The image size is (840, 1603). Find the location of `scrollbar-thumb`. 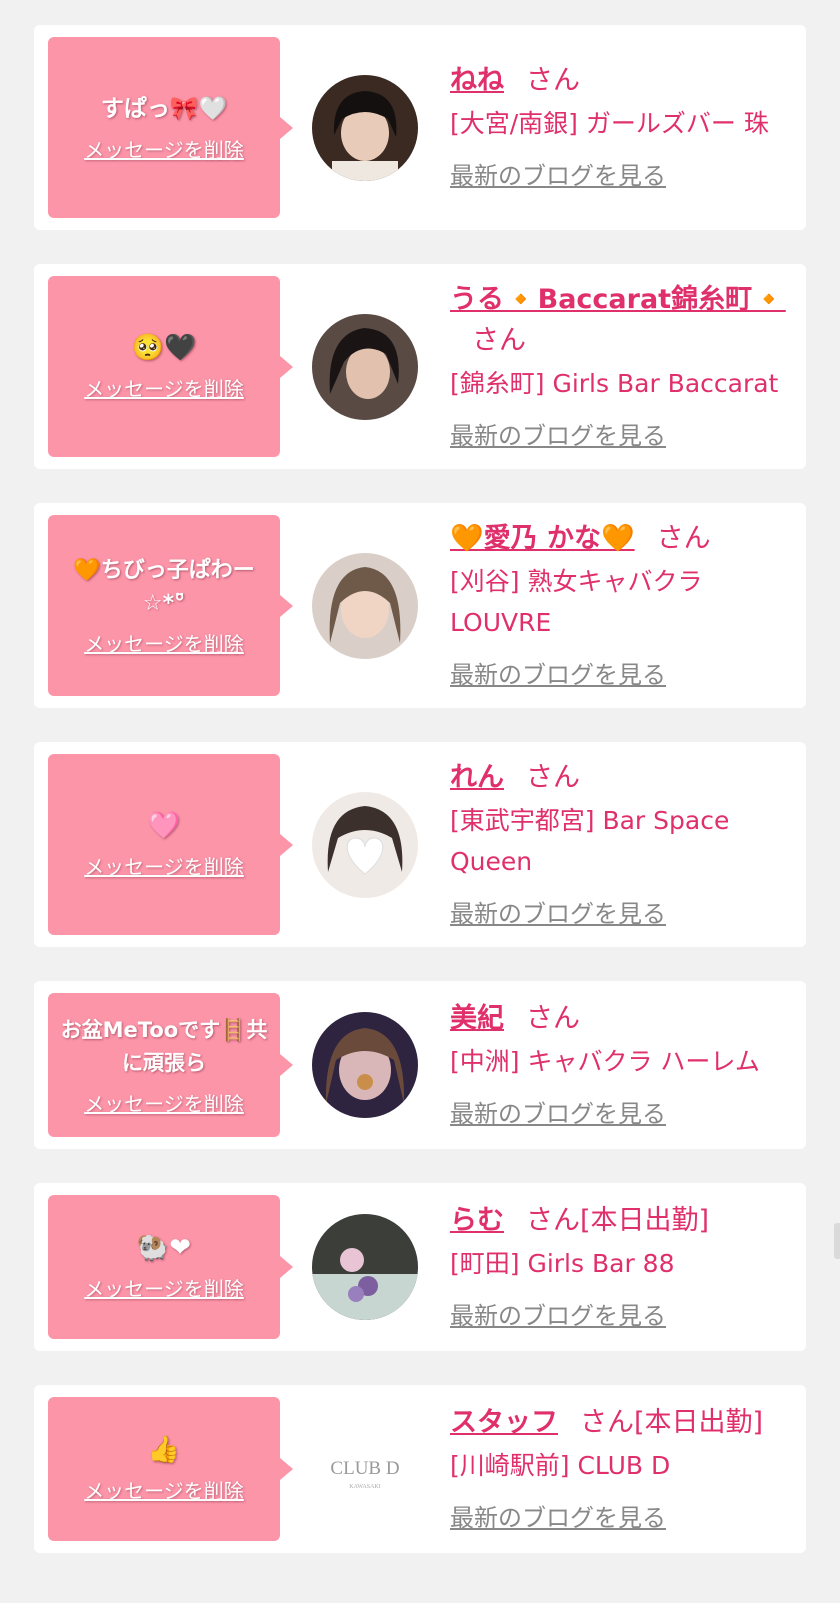

scrollbar-thumb is located at coordinates (837, 1241).